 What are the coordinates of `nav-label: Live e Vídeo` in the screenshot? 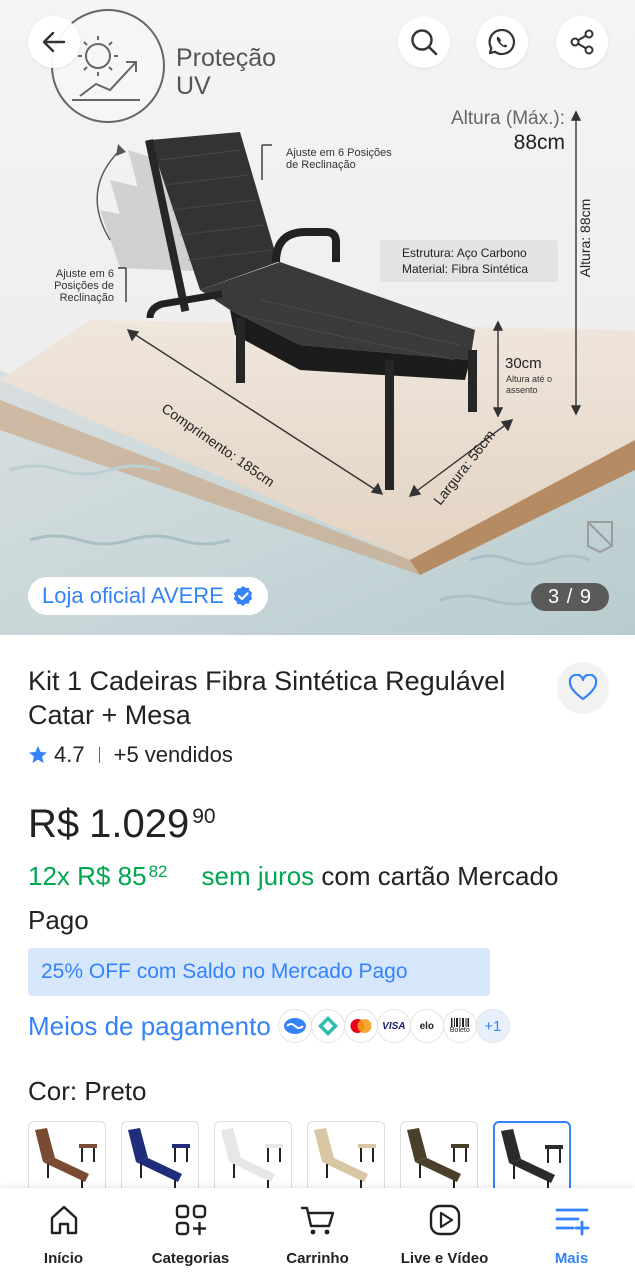 It's located at (444, 1258).